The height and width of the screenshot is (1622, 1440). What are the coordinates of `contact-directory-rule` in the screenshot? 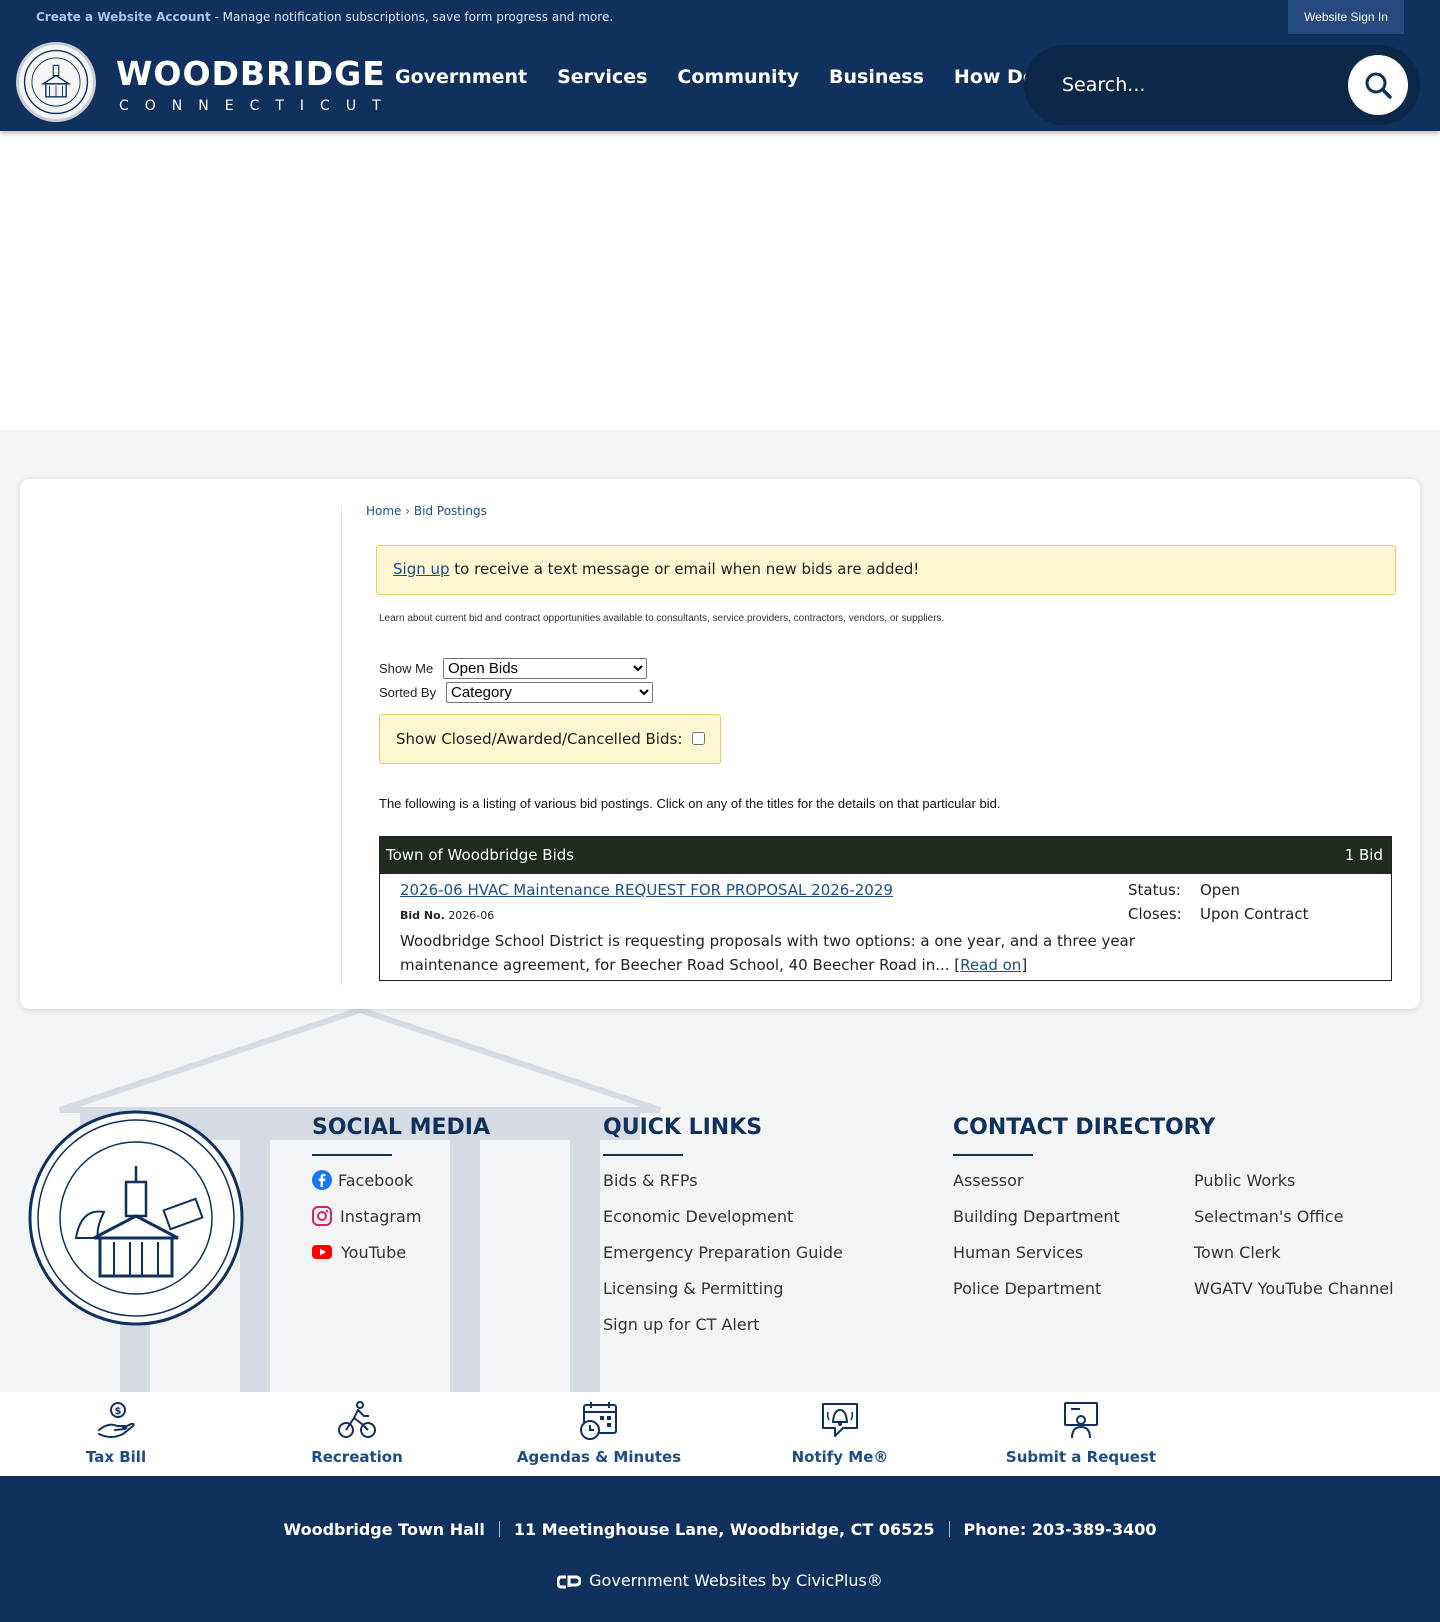 It's located at (993, 1155).